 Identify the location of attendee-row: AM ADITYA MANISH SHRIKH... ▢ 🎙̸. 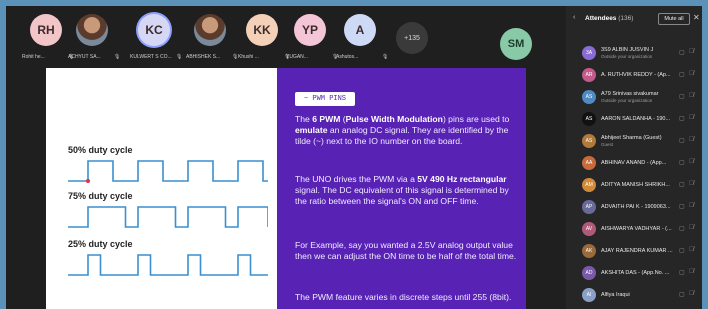
(634, 185).